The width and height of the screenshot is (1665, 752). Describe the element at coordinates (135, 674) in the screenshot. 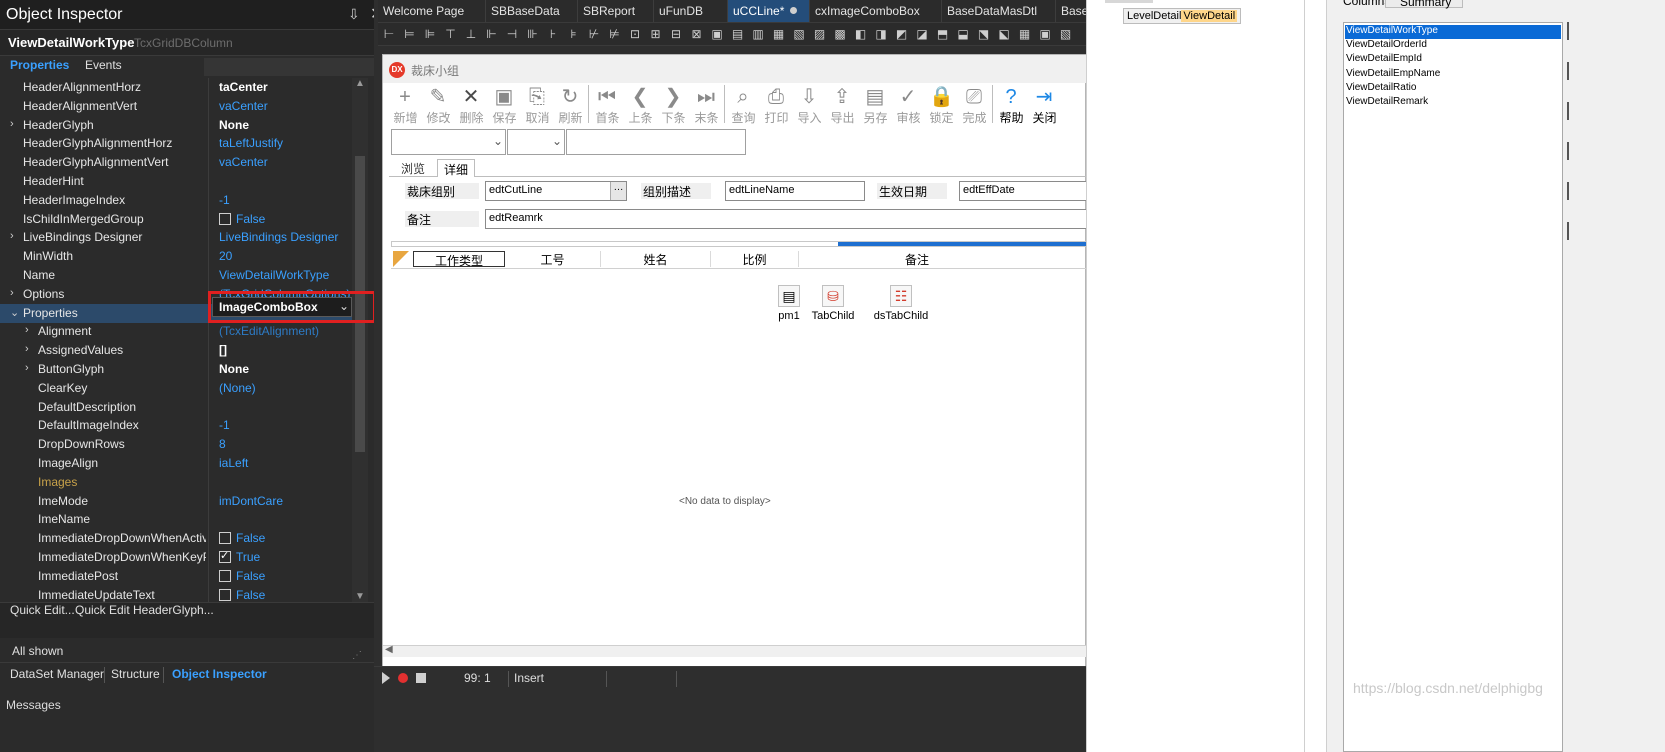

I see `tab-structure: Structure` at that location.